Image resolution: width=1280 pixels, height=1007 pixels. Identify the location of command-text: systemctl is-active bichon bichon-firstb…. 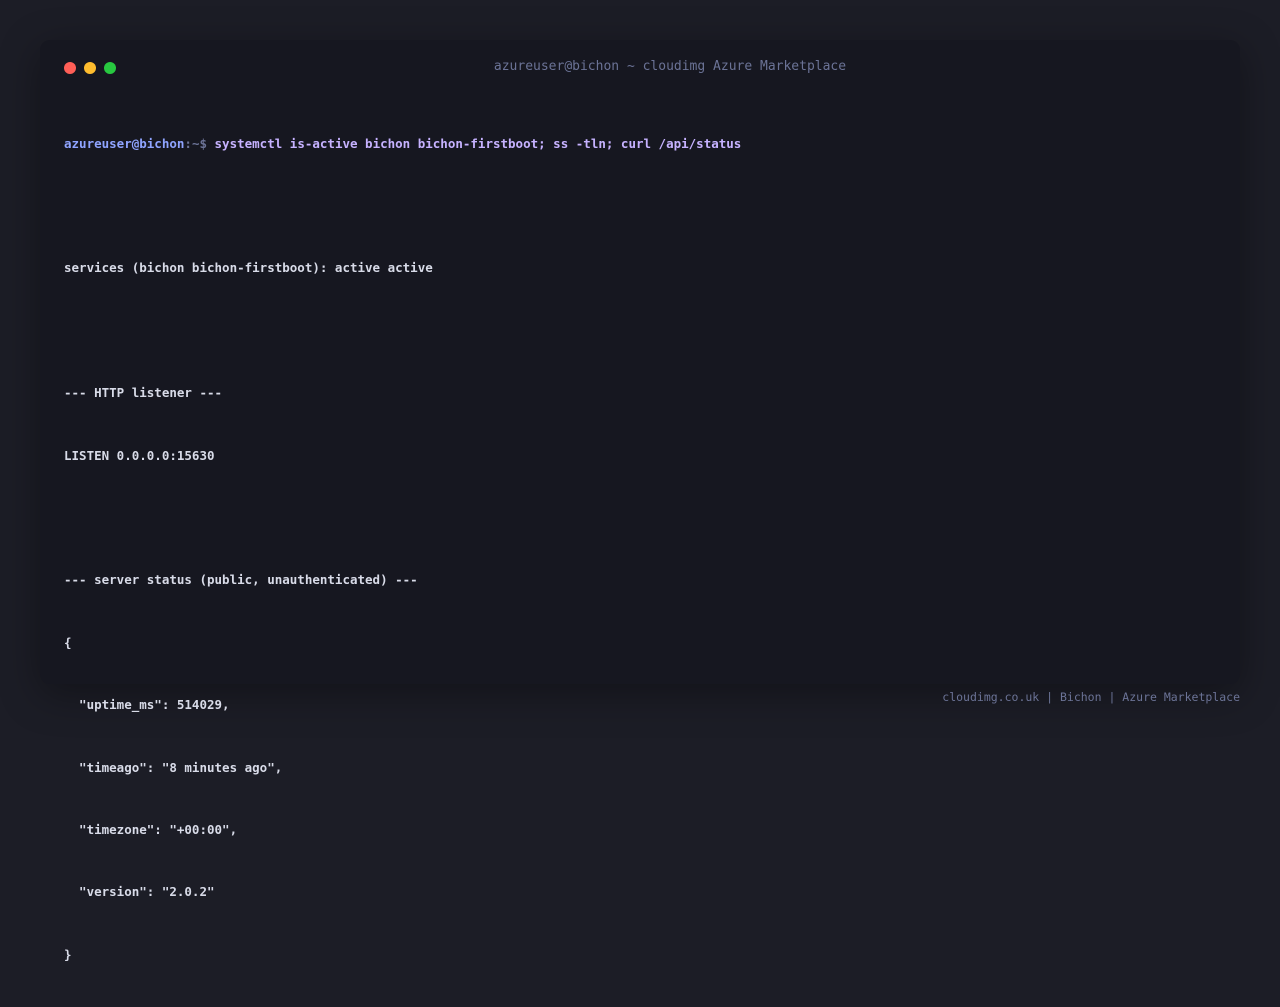
(478, 143).